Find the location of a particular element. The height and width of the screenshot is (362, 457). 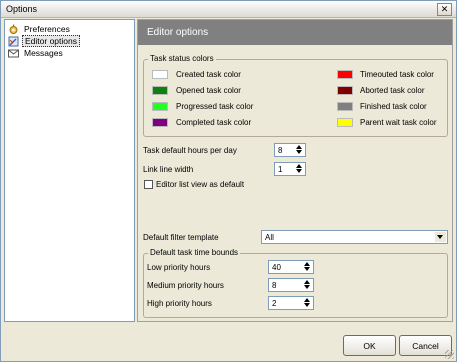

nav-item-editor-options: Editor options is located at coordinates (44, 41).